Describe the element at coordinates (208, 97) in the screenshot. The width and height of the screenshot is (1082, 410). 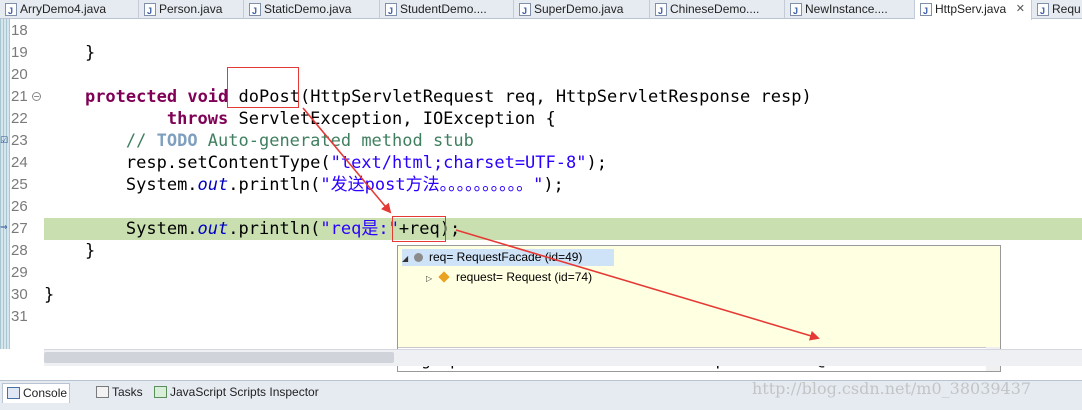
I see `keyword: void` at that location.